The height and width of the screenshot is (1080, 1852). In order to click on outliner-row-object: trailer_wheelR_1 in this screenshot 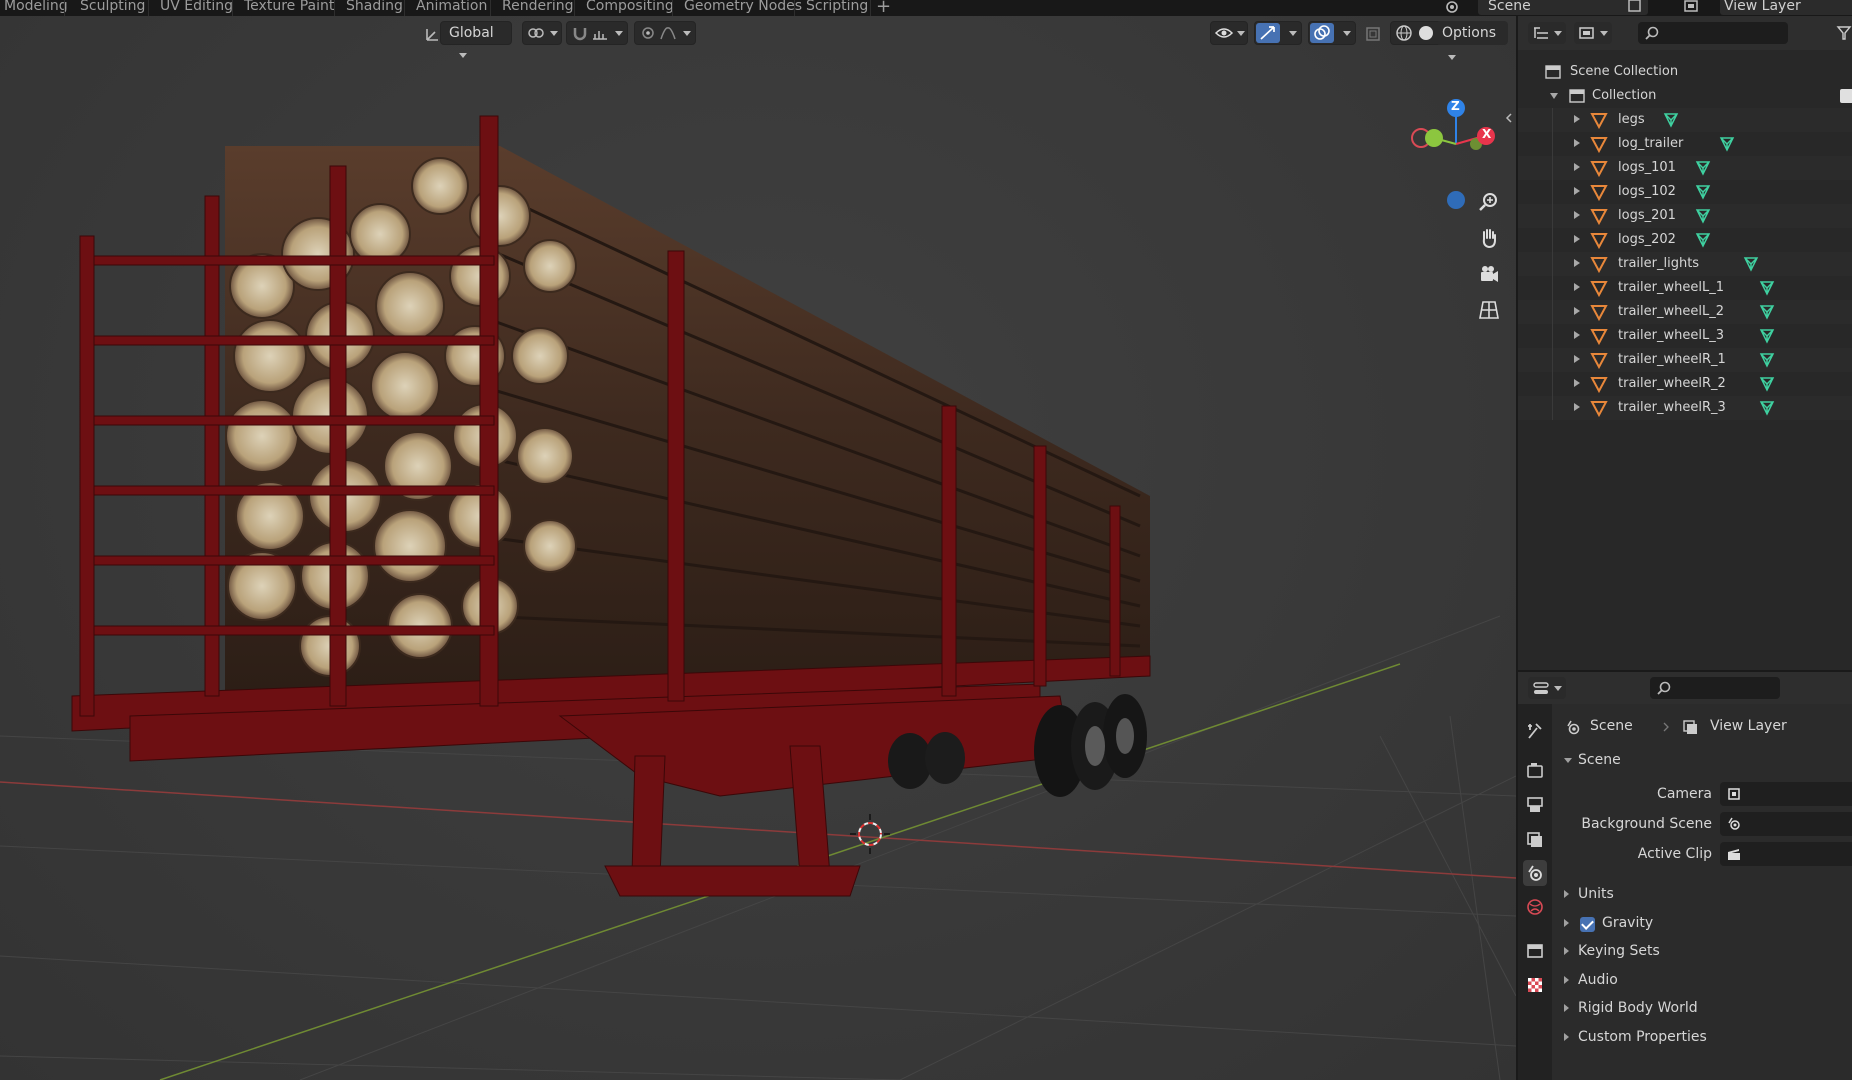, I will do `click(1685, 360)`.